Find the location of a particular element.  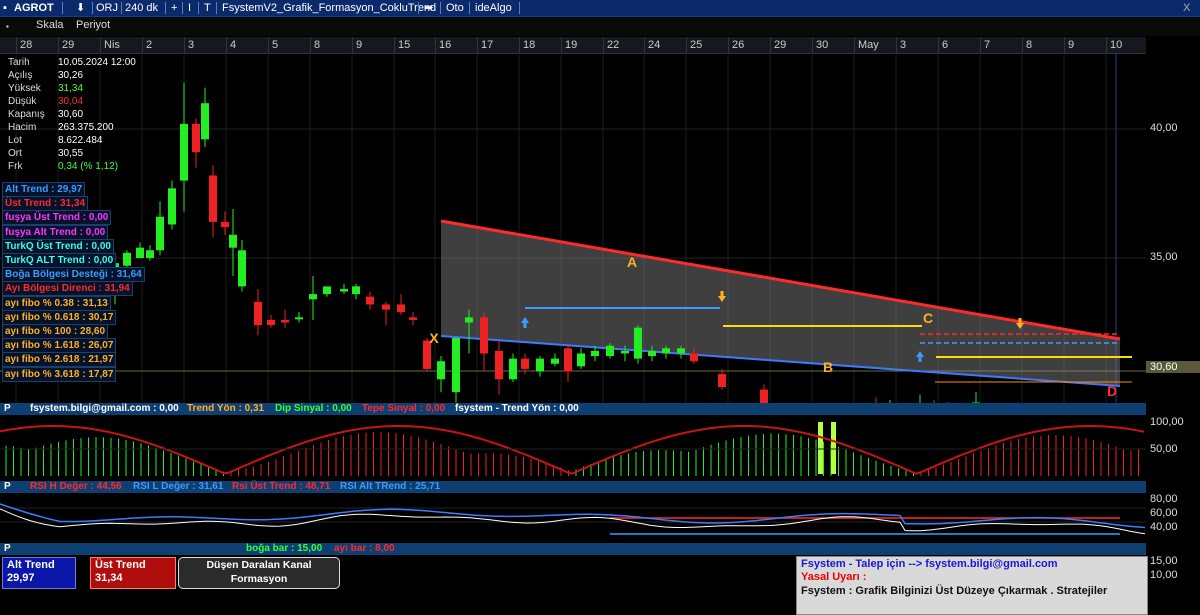

plus-icon: + is located at coordinates (174, 8).